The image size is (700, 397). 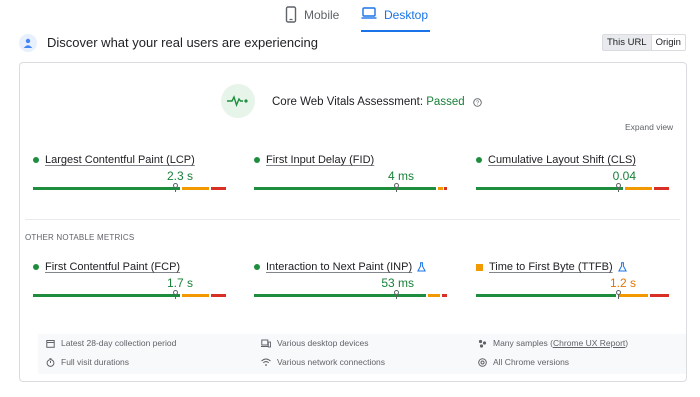 I want to click on metric-lcp-distribution-bar, so click(x=129, y=188).